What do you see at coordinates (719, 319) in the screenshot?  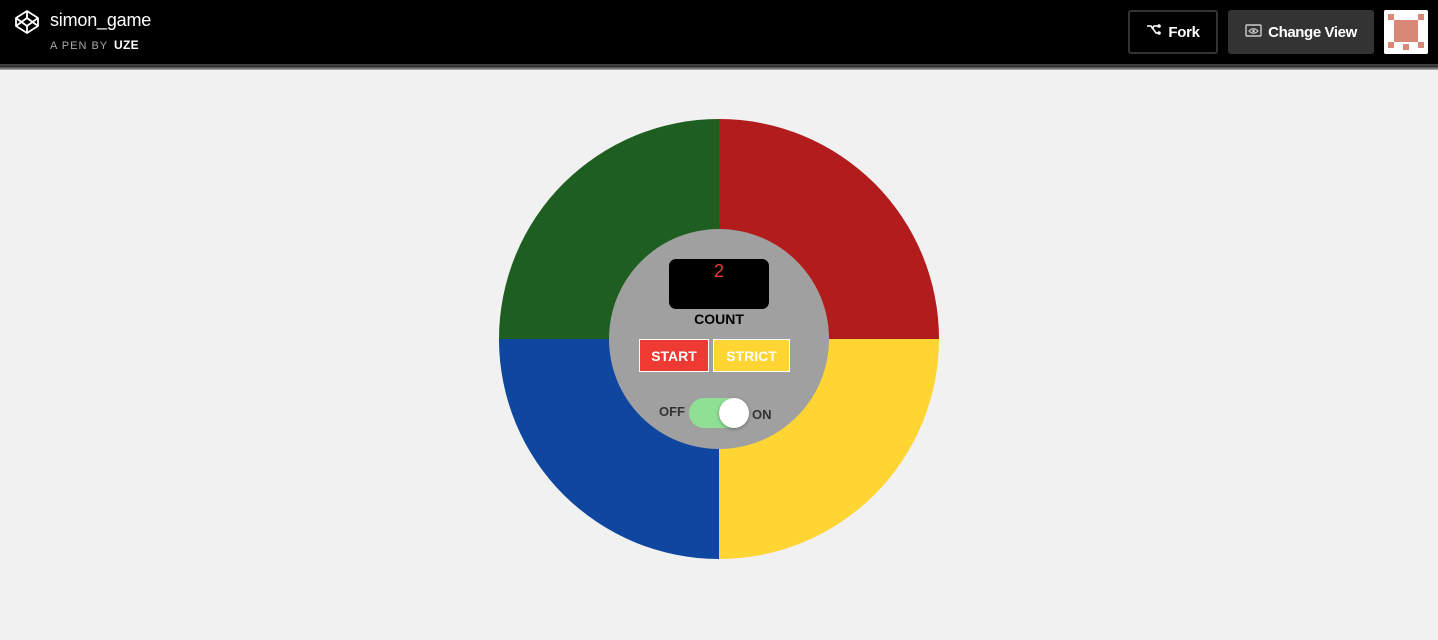 I see `count-label: COUNT` at bounding box center [719, 319].